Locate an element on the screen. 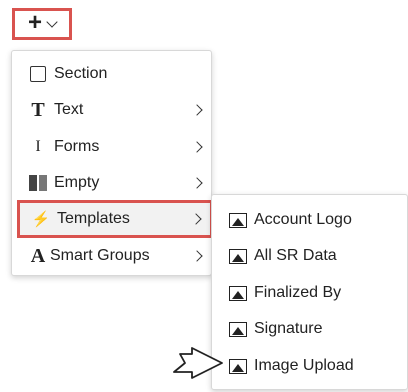 Image resolution: width=408 pixels, height=392 pixels. pointer-arrow-icon is located at coordinates (198, 363).